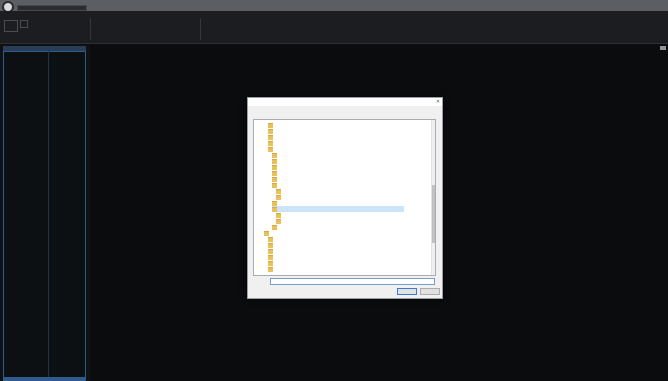 This screenshot has height=381, width=668. Describe the element at coordinates (407, 291) in the screenshot. I see `ok-button` at that location.